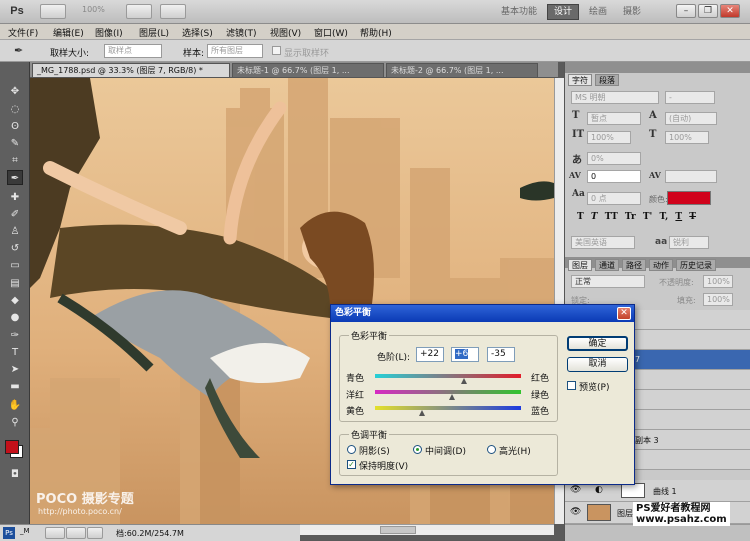 The image size is (750, 541). What do you see at coordinates (598, 12) in the screenshot?
I see `workspace-painting: 绘画` at bounding box center [598, 12].